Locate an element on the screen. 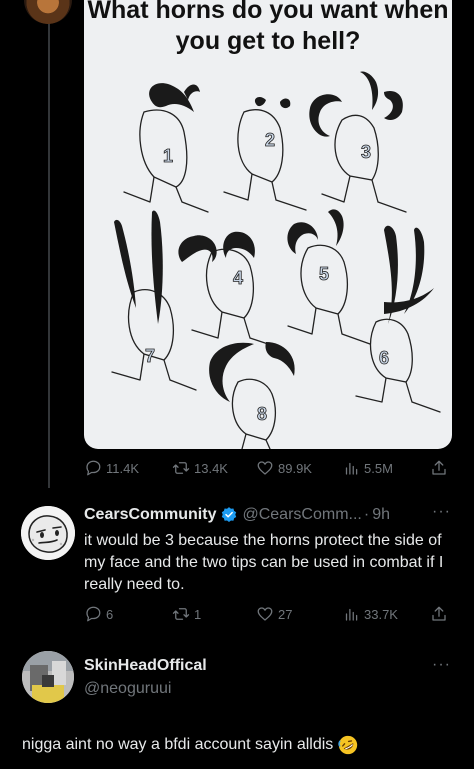 The image size is (474, 769). reply1-share-button is located at coordinates (439, 614).